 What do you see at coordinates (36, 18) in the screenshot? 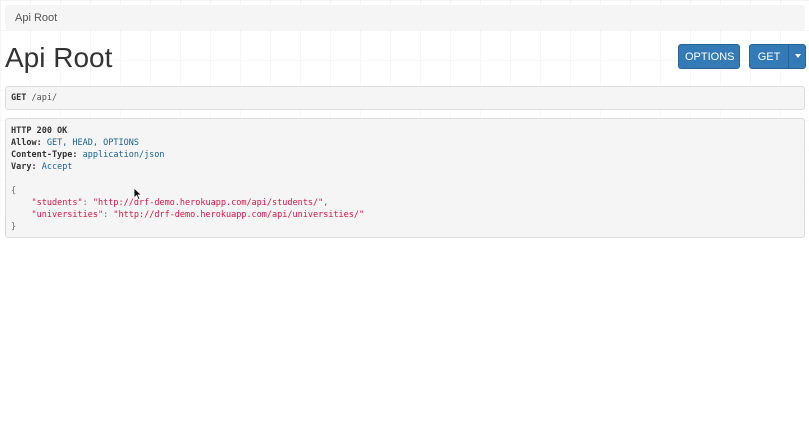
I see `breadcrumb-item-api-root: Api Root` at bounding box center [36, 18].